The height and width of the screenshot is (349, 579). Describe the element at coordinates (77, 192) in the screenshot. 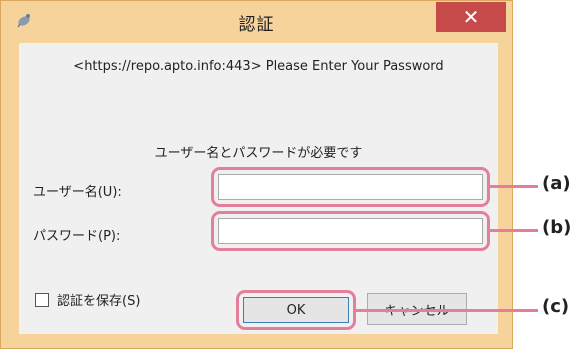

I see `username-label: ユーザー名(U):` at that location.